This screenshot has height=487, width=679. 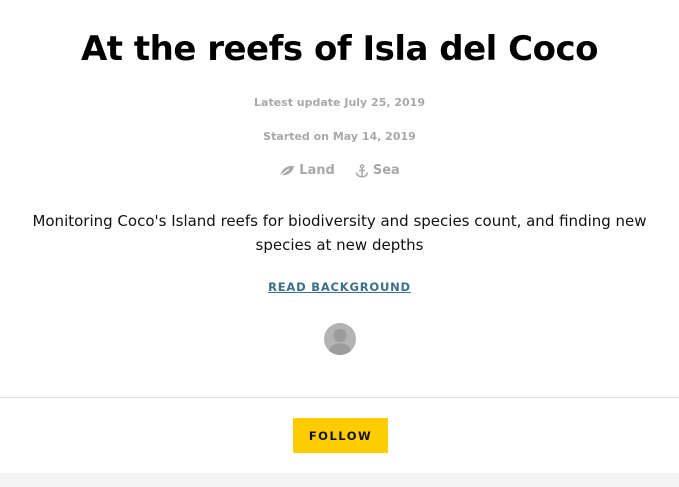 I want to click on tag-land-label: Land, so click(x=317, y=170).